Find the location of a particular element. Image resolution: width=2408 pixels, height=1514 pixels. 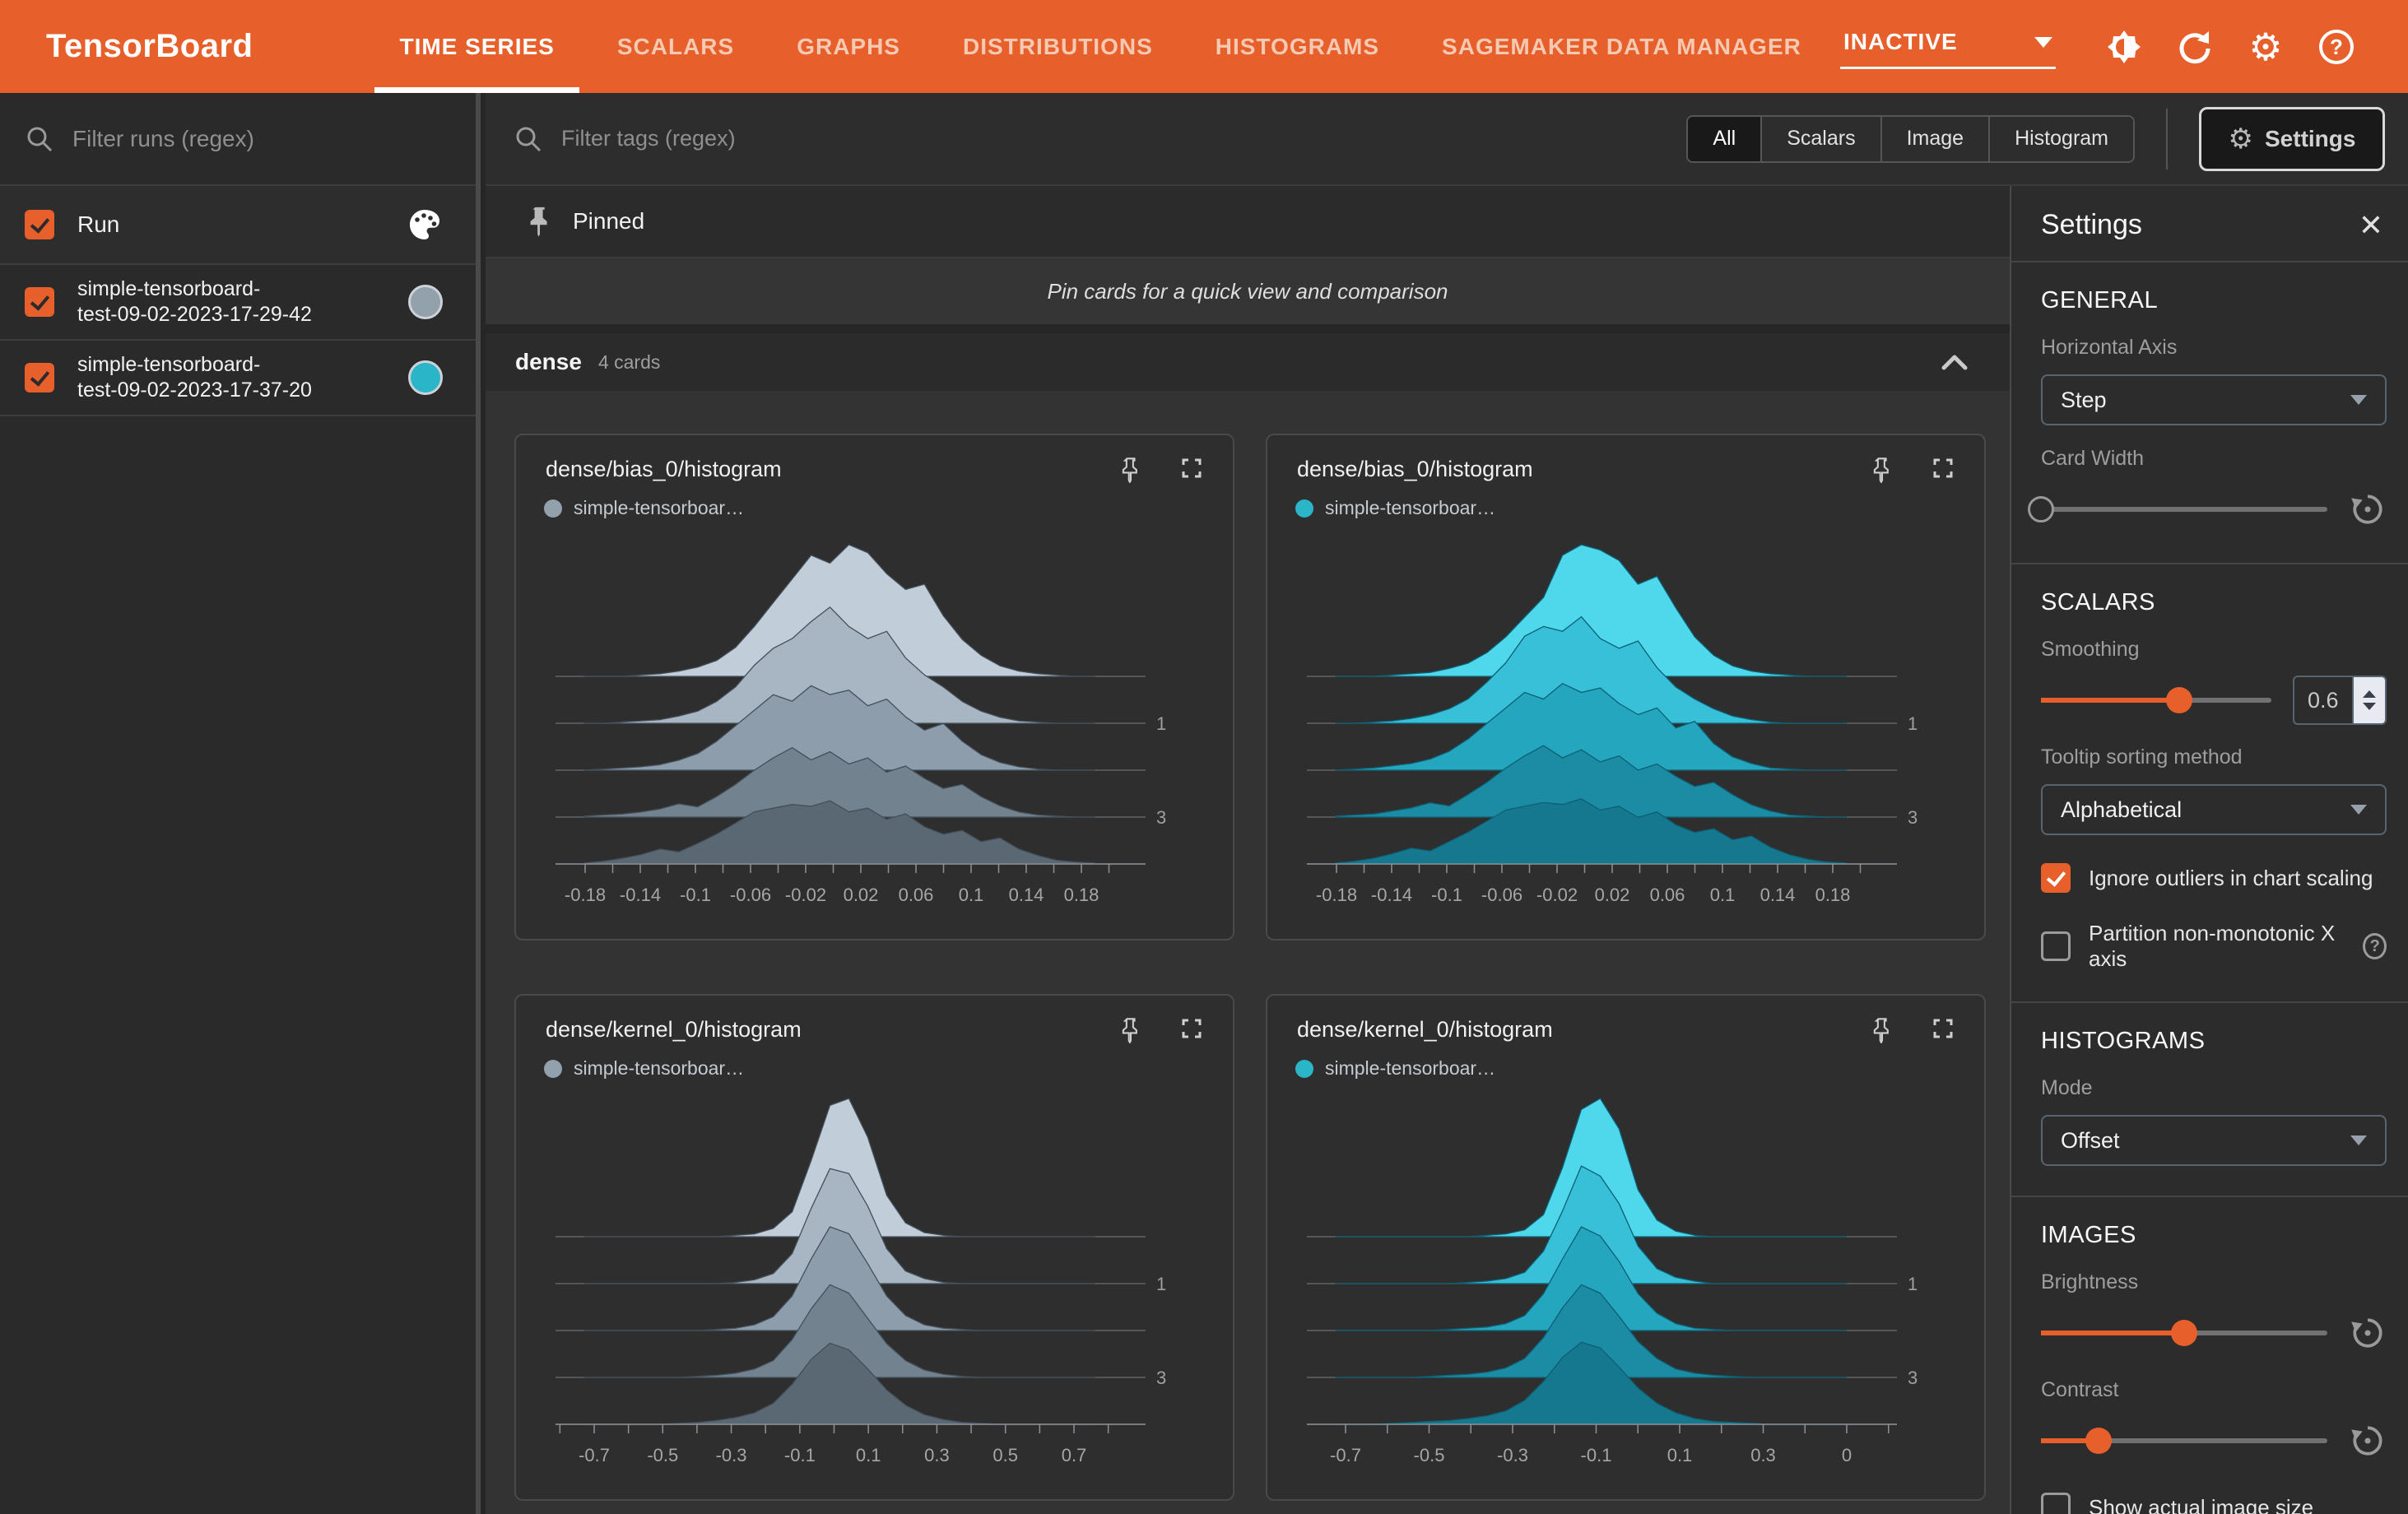

tab-scalars: SCALARS is located at coordinates (675, 46).